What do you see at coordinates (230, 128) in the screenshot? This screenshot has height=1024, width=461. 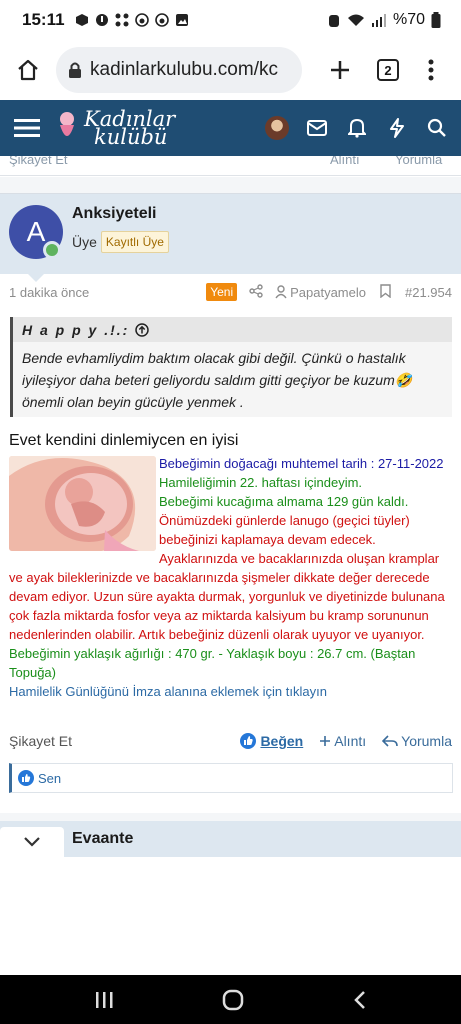 I see `site-header: Kadınlar kulübü` at bounding box center [230, 128].